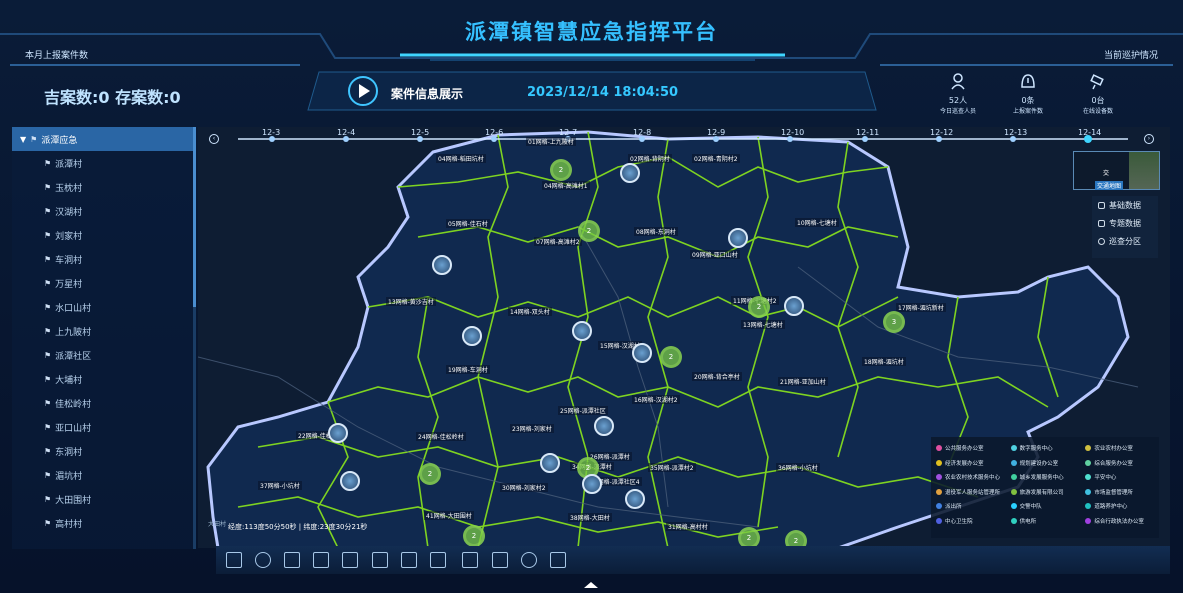 The height and width of the screenshot is (593, 1183). I want to click on layer-basic-data-button: 基础数据, so click(1125, 205).